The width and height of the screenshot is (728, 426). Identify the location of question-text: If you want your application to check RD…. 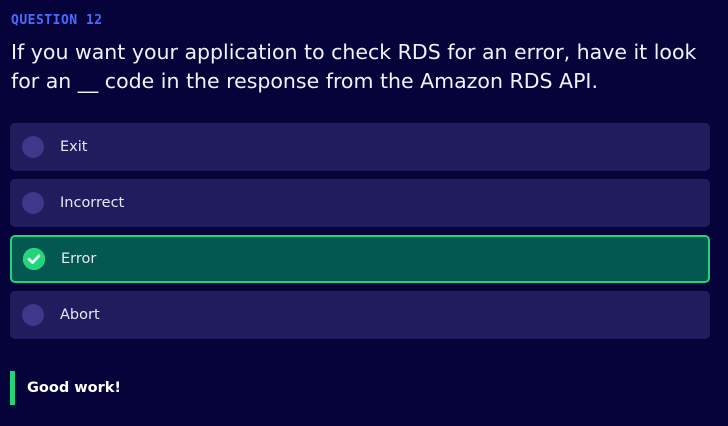
(354, 66).